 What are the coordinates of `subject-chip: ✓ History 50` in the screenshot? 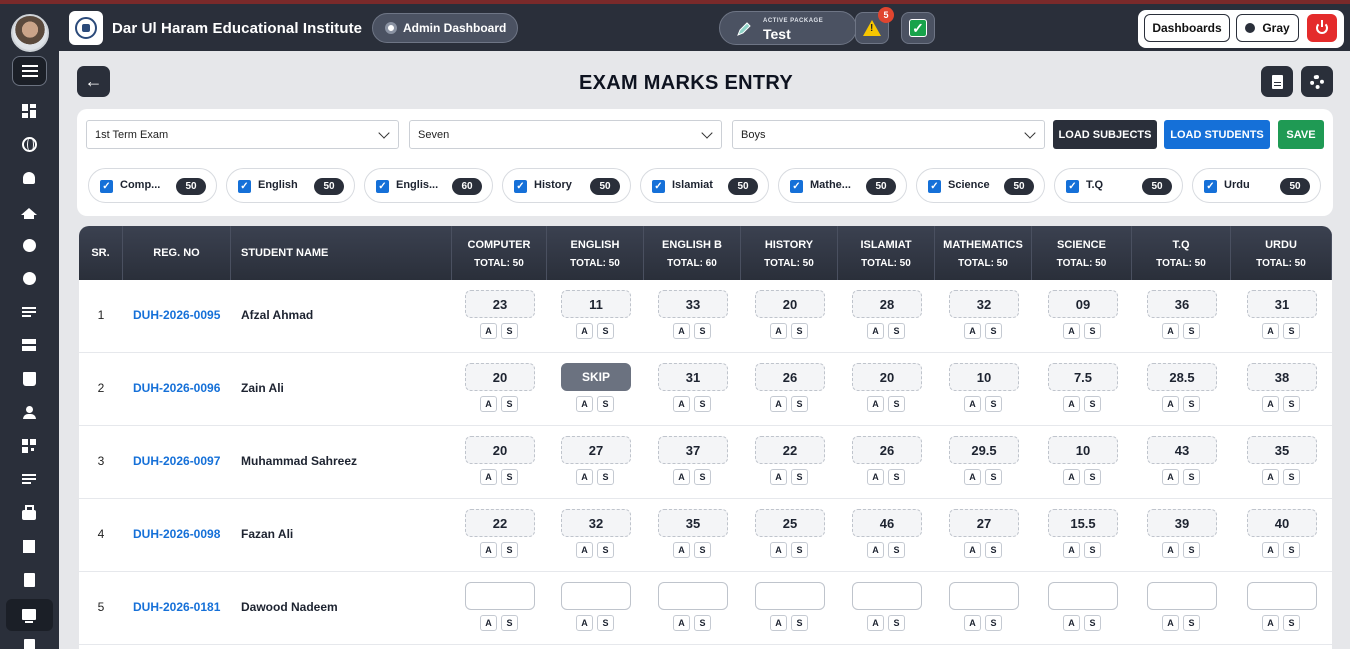 It's located at (566, 185).